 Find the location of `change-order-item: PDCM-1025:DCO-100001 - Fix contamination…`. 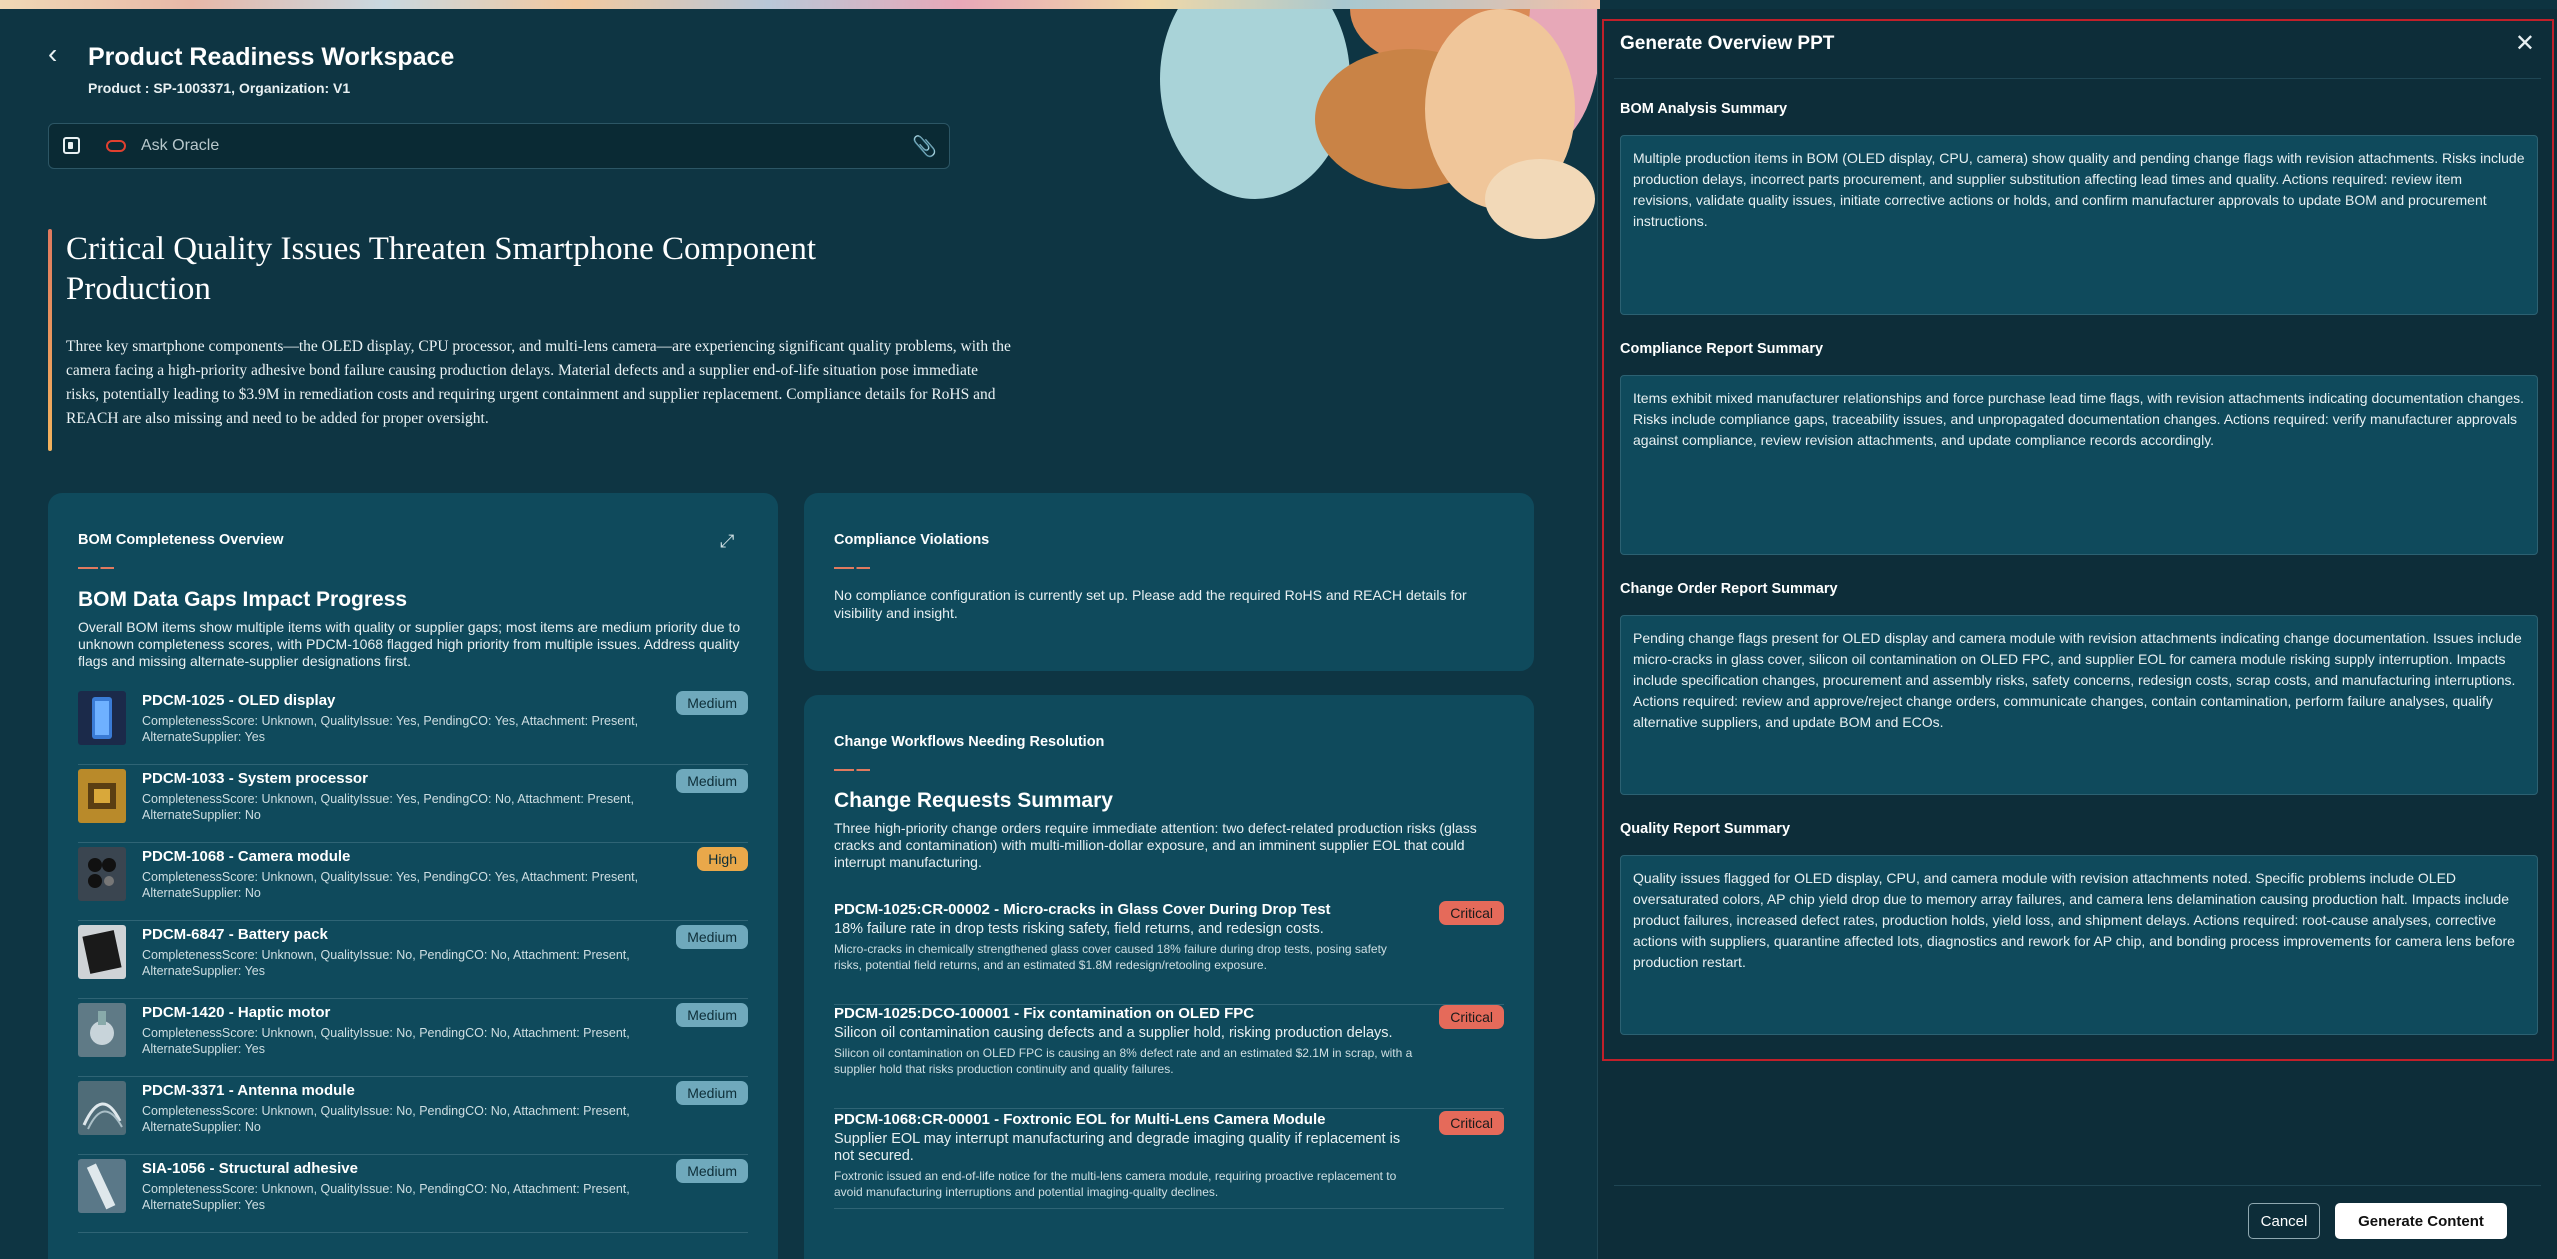

change-order-item: PDCM-1025:DCO-100001 - Fix contamination… is located at coordinates (1169, 1057).